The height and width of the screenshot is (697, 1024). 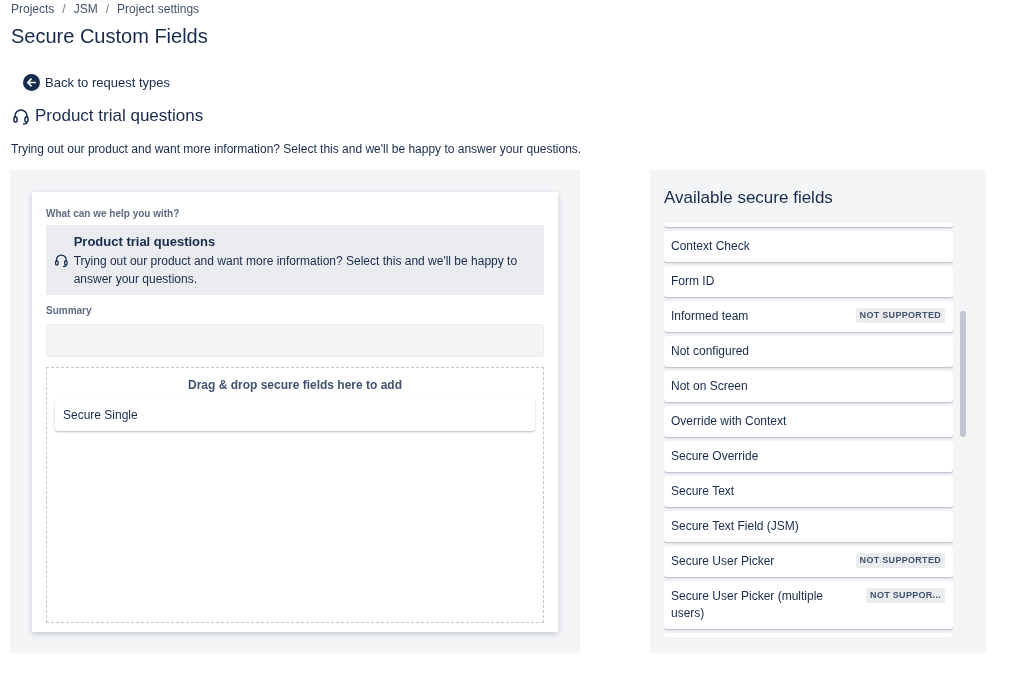 What do you see at coordinates (296, 149) in the screenshot?
I see `request-type-description: Trying out our product and want more information? Select this and we'll be happy to answer your questions.` at bounding box center [296, 149].